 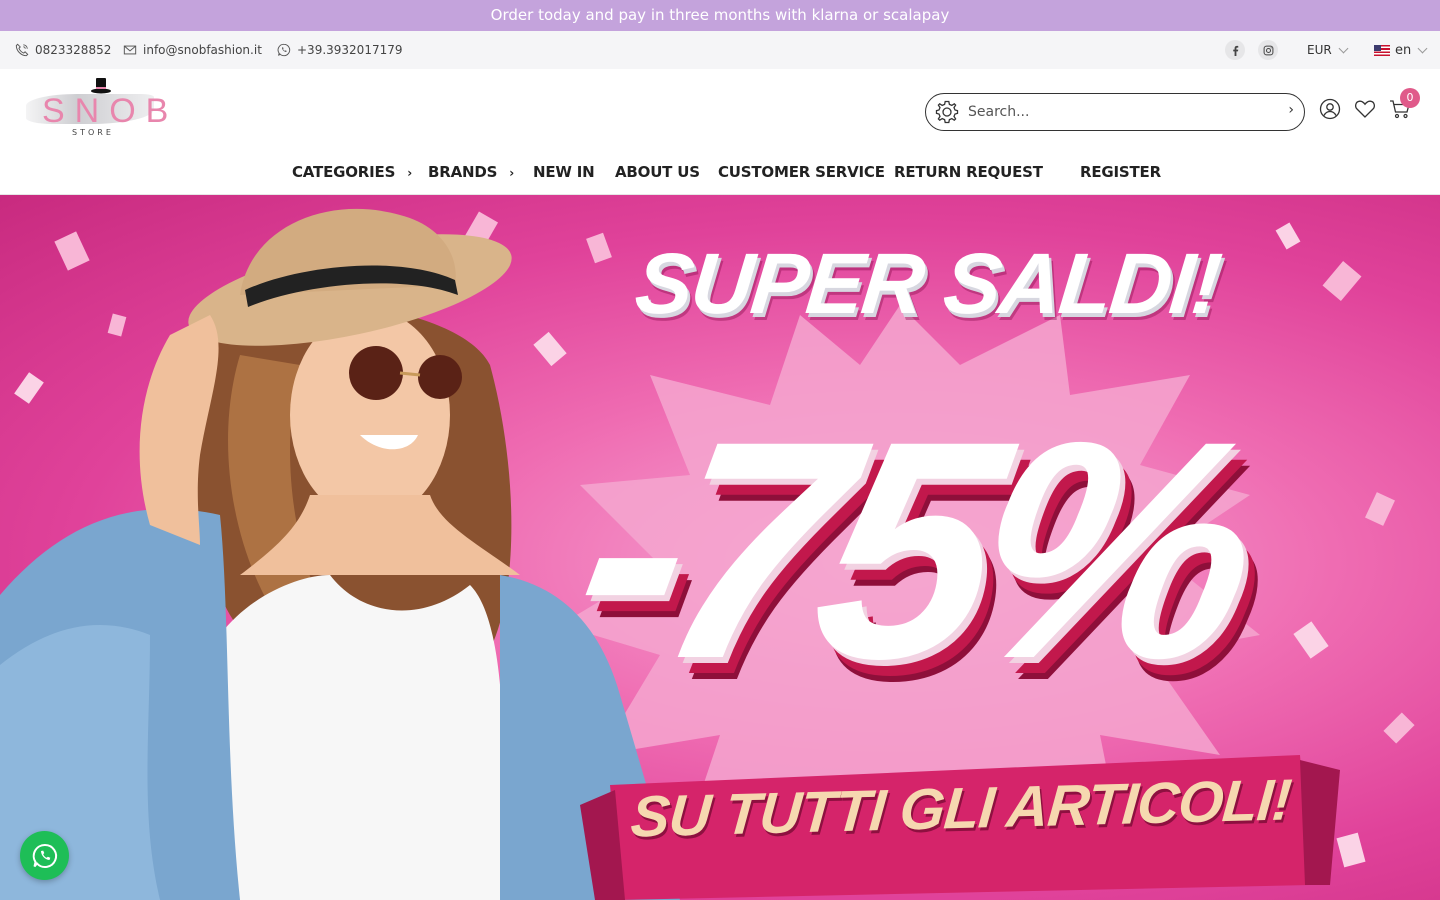 I want to click on search-bar: ›, so click(x=1115, y=112).